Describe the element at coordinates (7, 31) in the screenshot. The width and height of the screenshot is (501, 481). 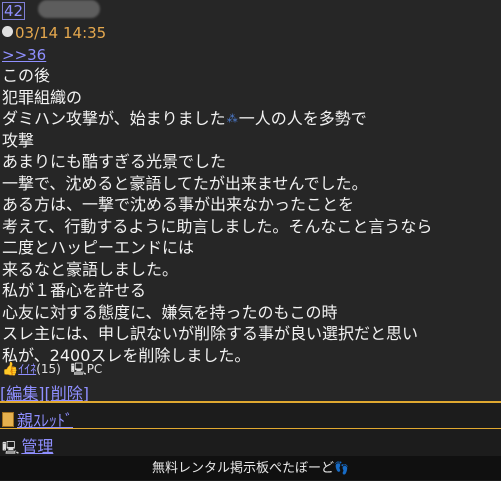
I see `clock-icon` at that location.